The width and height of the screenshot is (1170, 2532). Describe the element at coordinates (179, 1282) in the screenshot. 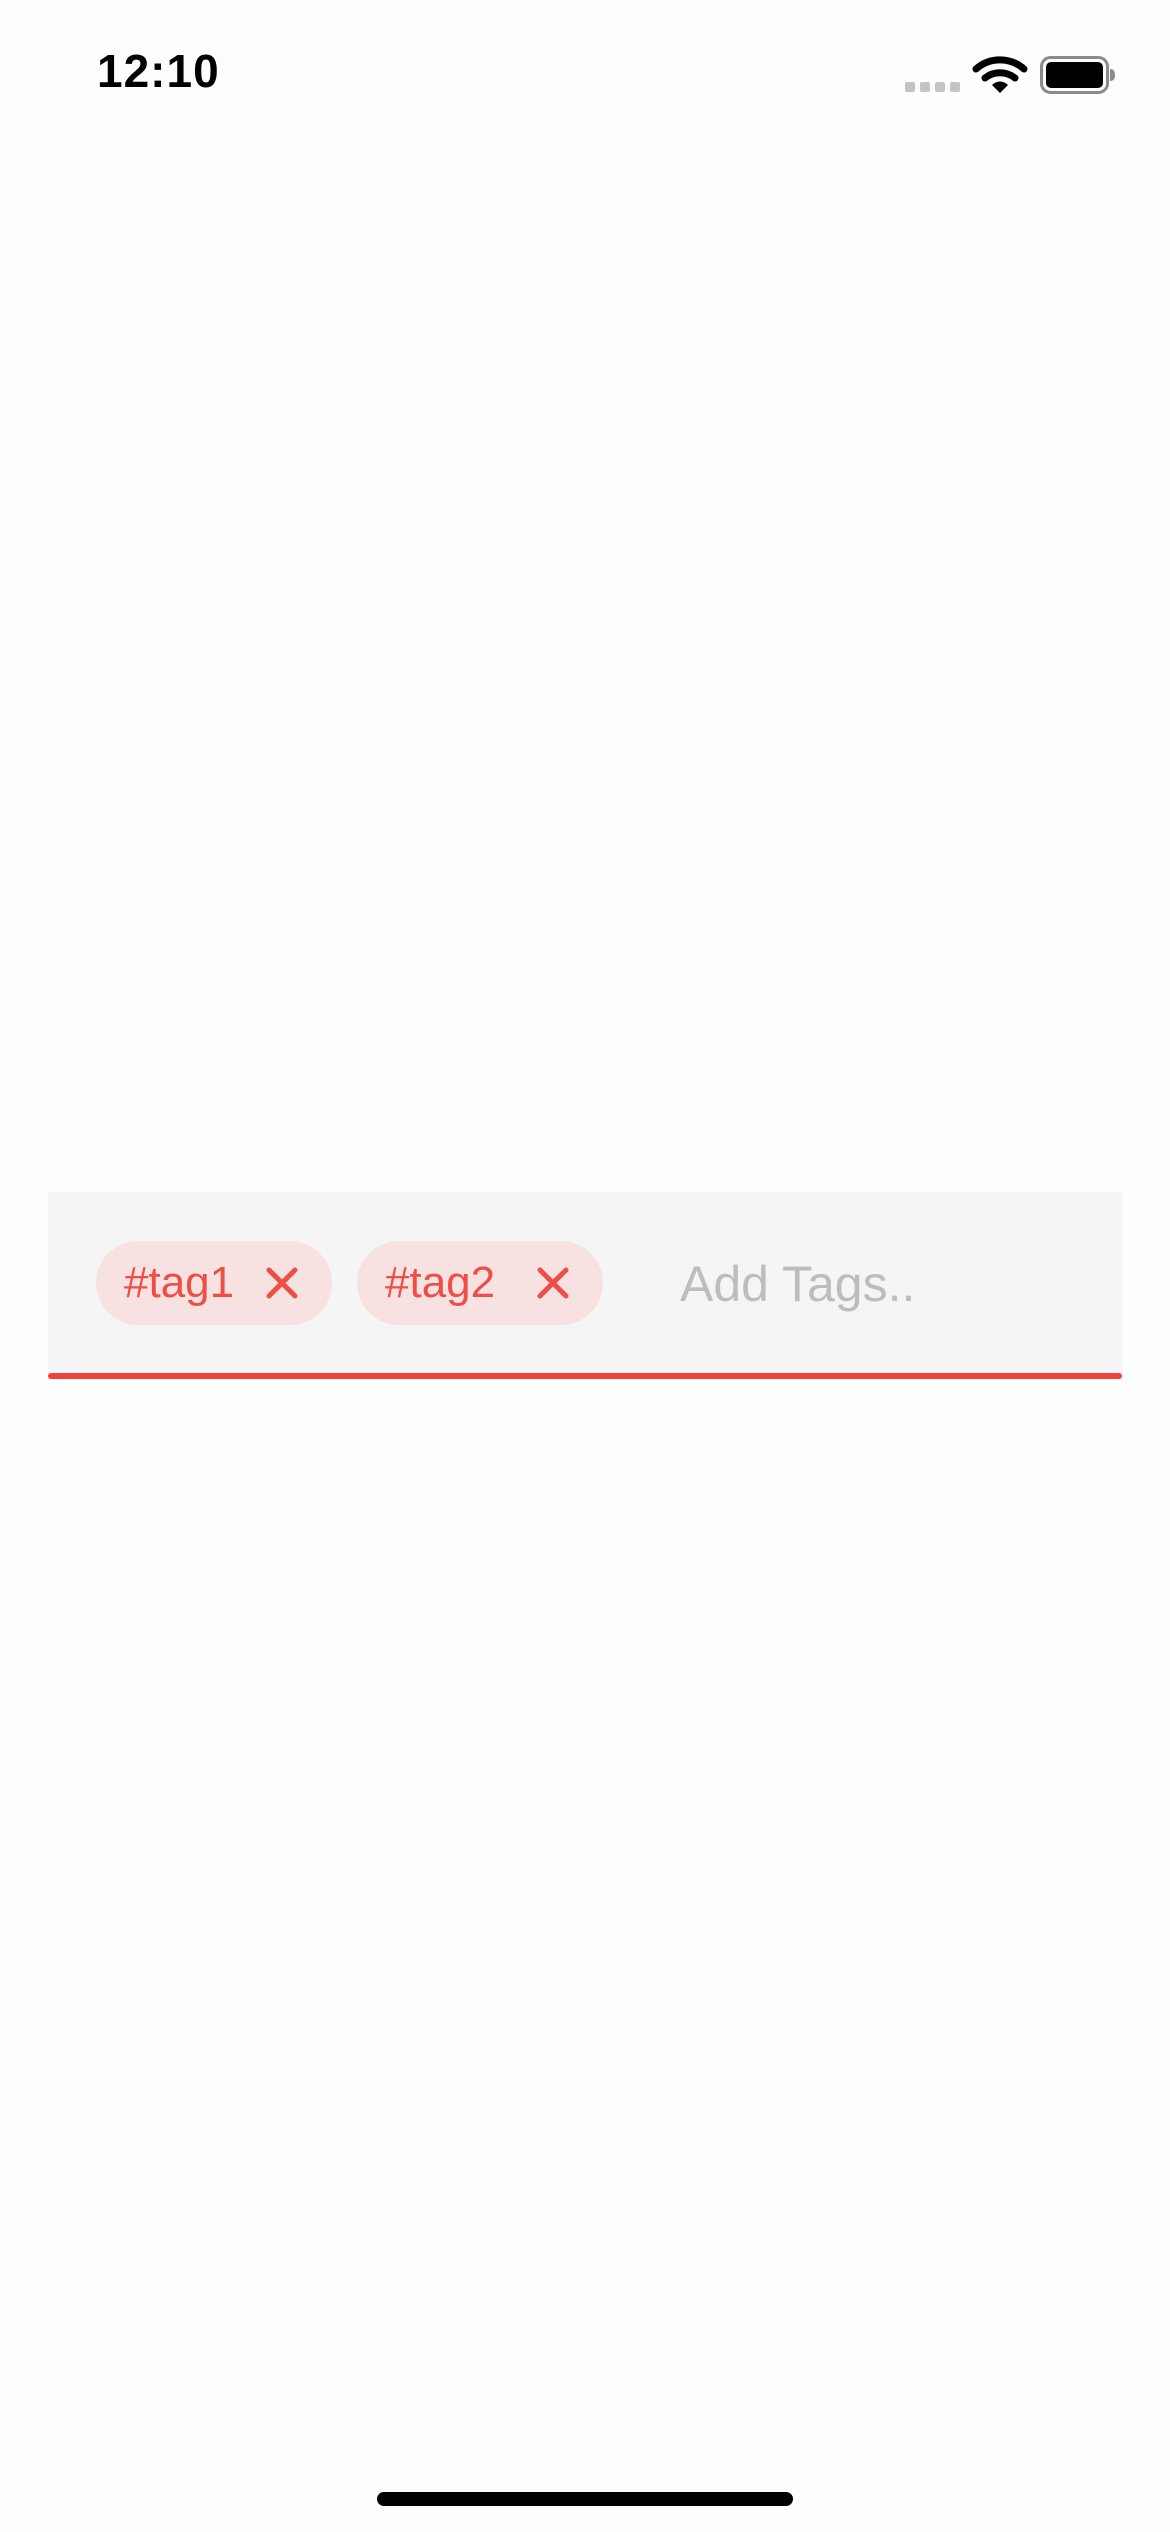

I see `tag-chip-label: #tag1` at that location.